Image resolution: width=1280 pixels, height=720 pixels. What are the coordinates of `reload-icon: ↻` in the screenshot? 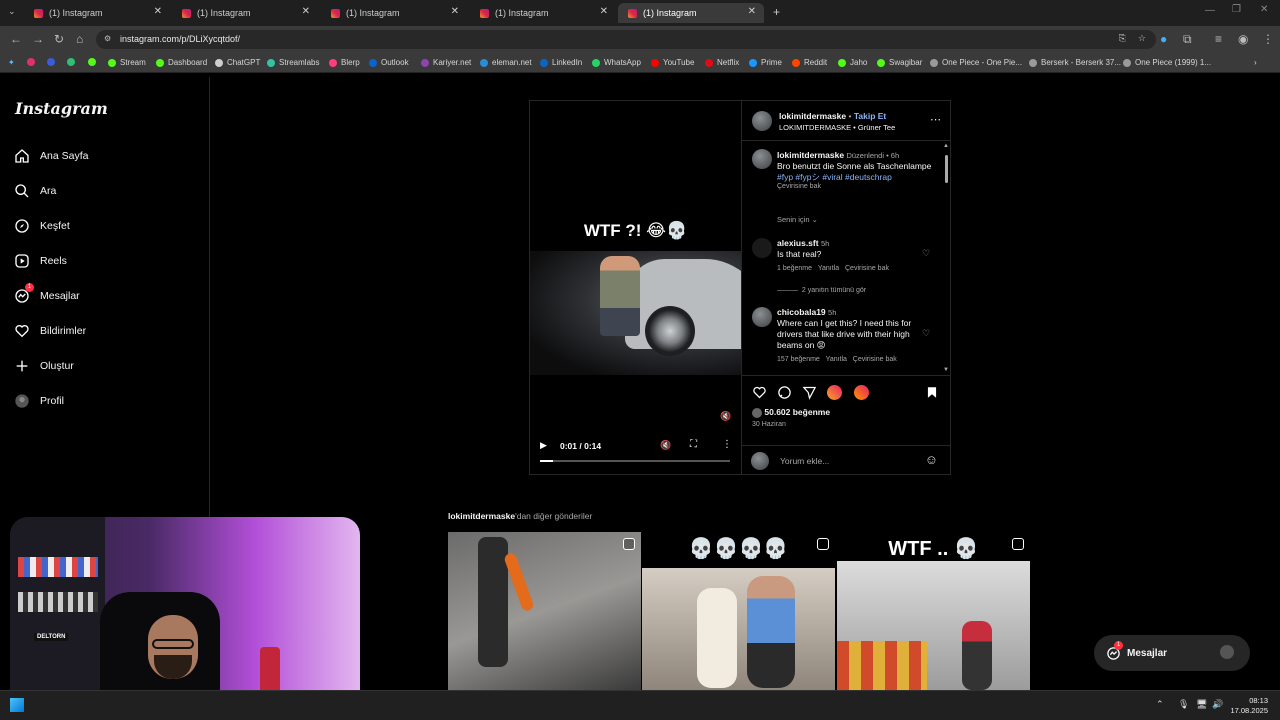 It's located at (59, 39).